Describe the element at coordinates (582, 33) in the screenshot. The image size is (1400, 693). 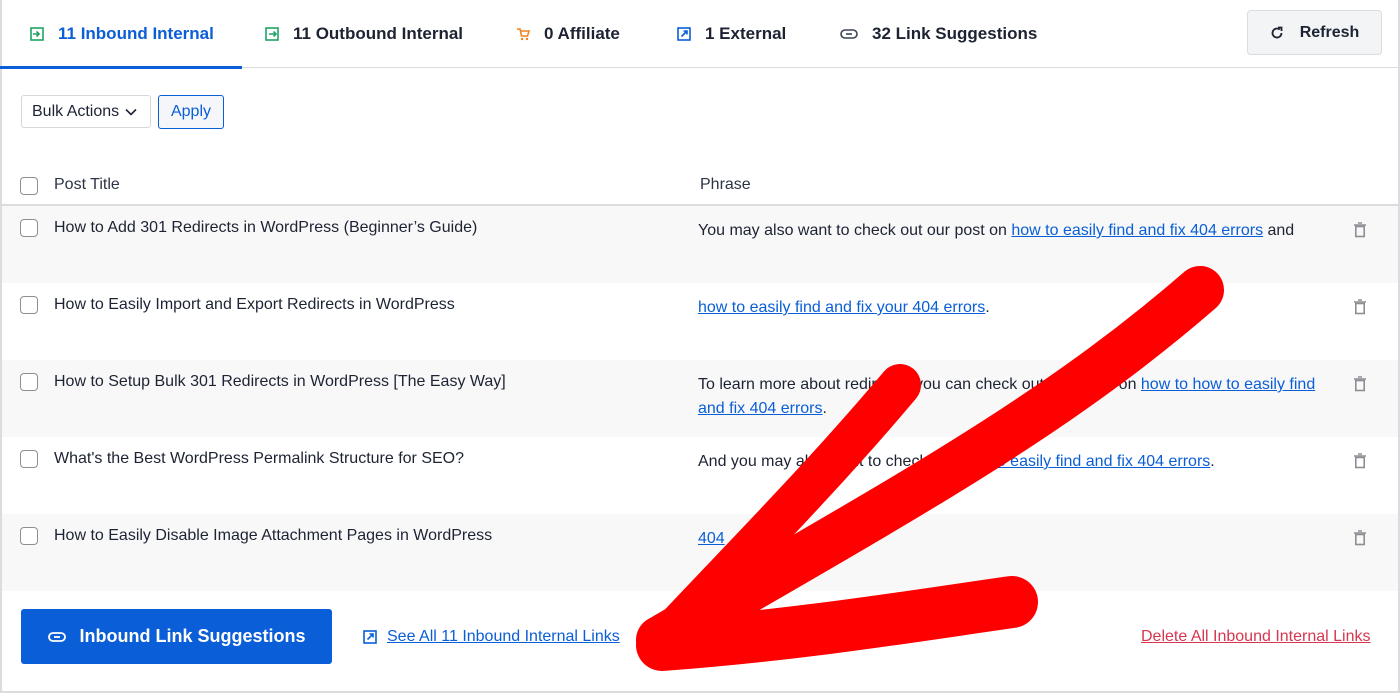
I see `tab-label: 0 Affiliate` at that location.